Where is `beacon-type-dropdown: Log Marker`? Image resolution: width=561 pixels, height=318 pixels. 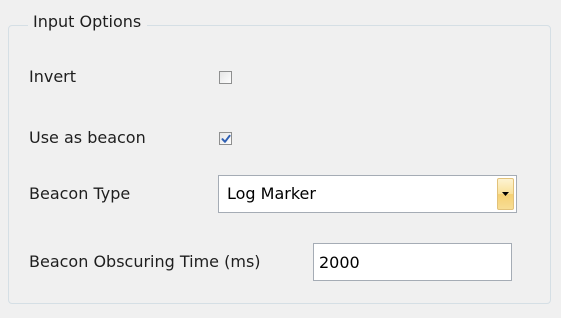
beacon-type-dropdown: Log Marker is located at coordinates (367, 194).